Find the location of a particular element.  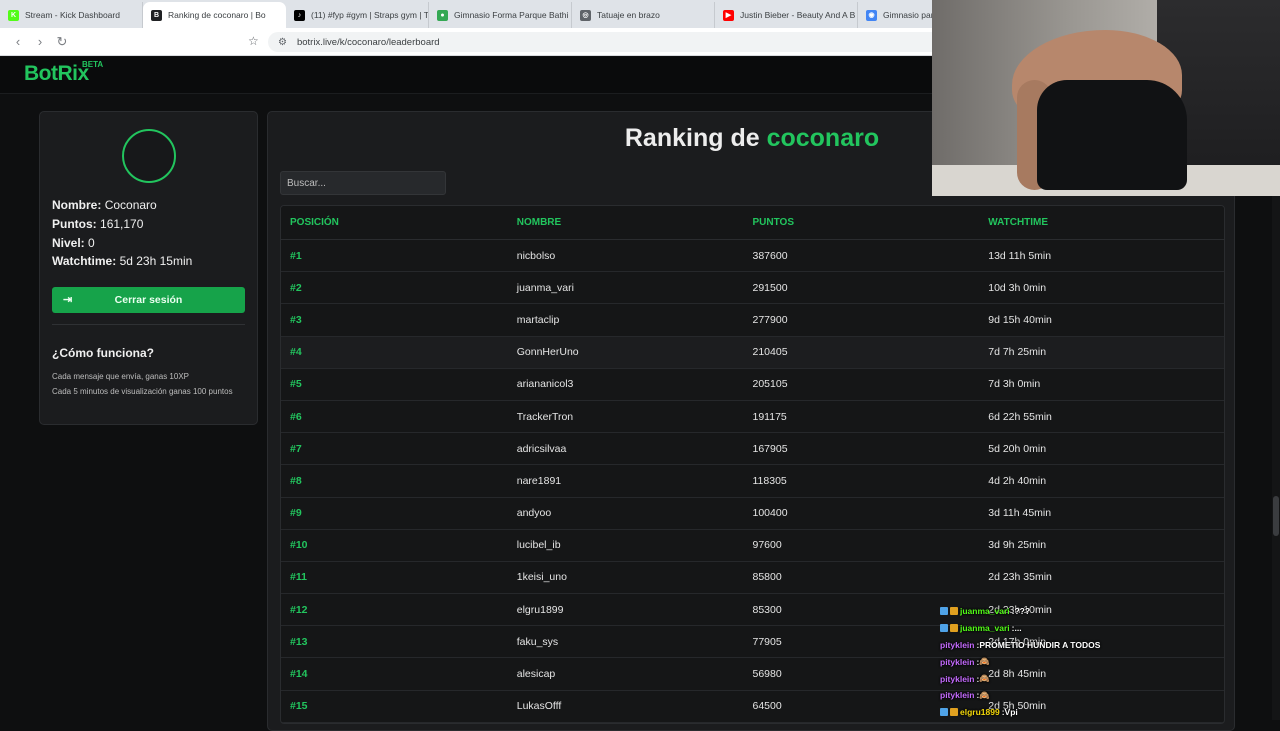

username-cell: elgru1899 is located at coordinates (540, 609).